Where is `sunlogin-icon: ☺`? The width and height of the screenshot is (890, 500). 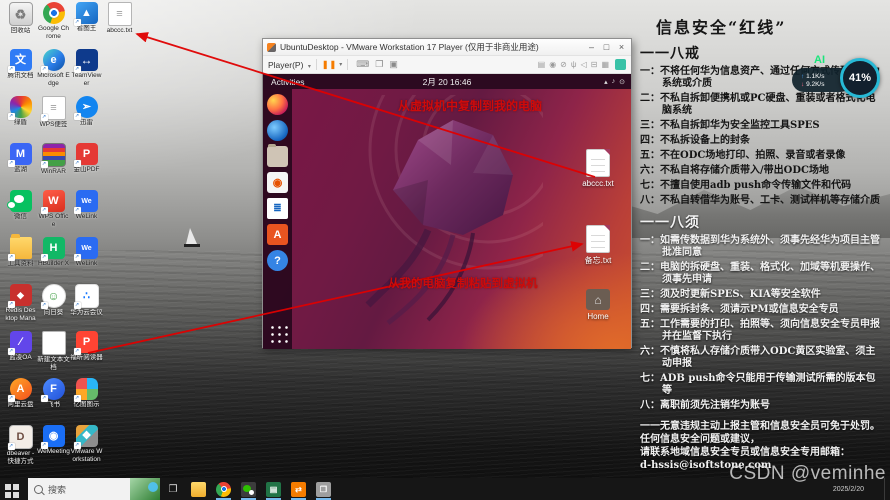
sunlogin-icon: ☺ is located at coordinates (53, 296).